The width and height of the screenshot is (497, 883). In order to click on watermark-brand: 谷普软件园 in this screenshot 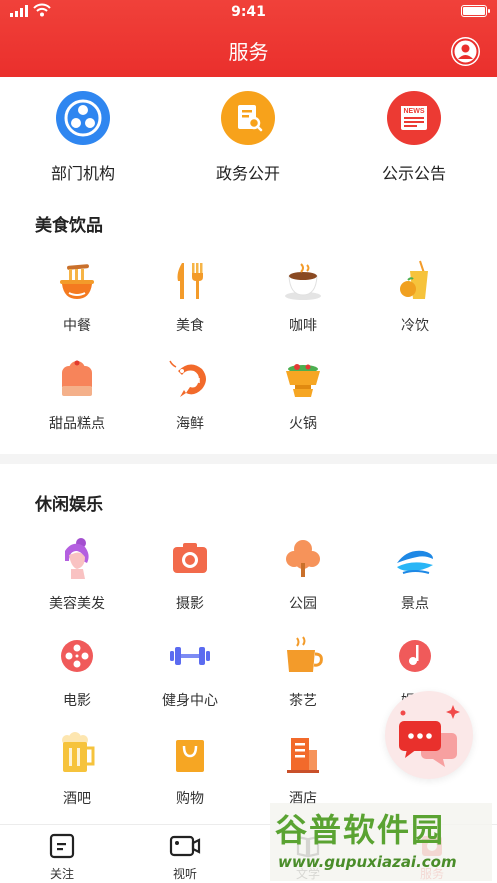, I will do `click(360, 830)`.